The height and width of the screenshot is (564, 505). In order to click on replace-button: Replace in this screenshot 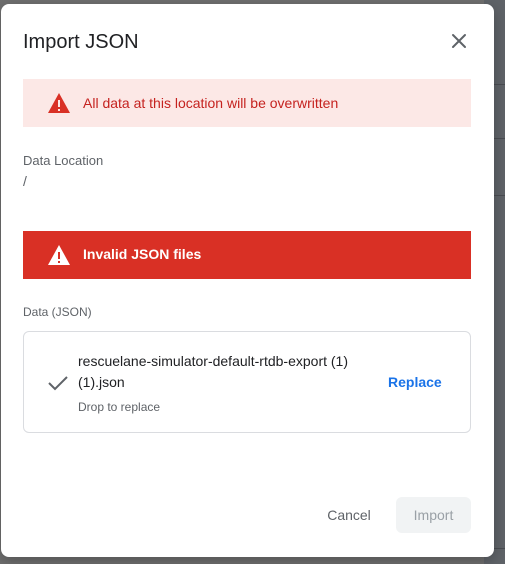, I will do `click(415, 382)`.